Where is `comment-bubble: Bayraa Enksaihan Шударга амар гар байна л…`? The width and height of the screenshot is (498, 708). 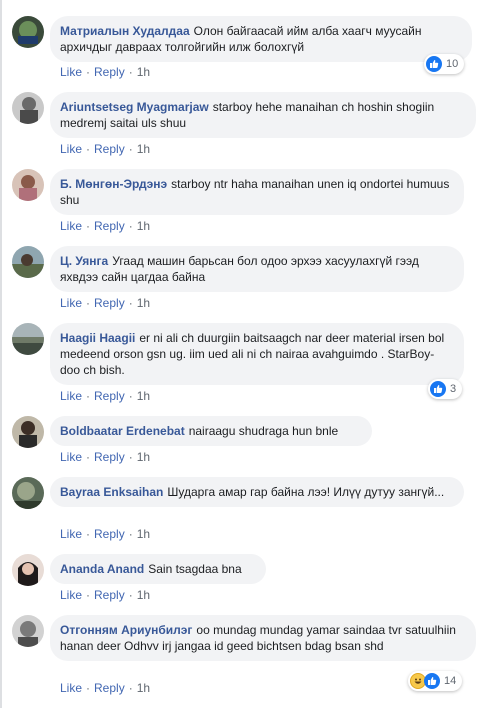 comment-bubble: Bayraa Enksaihan Шударга амар гар байна л… is located at coordinates (257, 492).